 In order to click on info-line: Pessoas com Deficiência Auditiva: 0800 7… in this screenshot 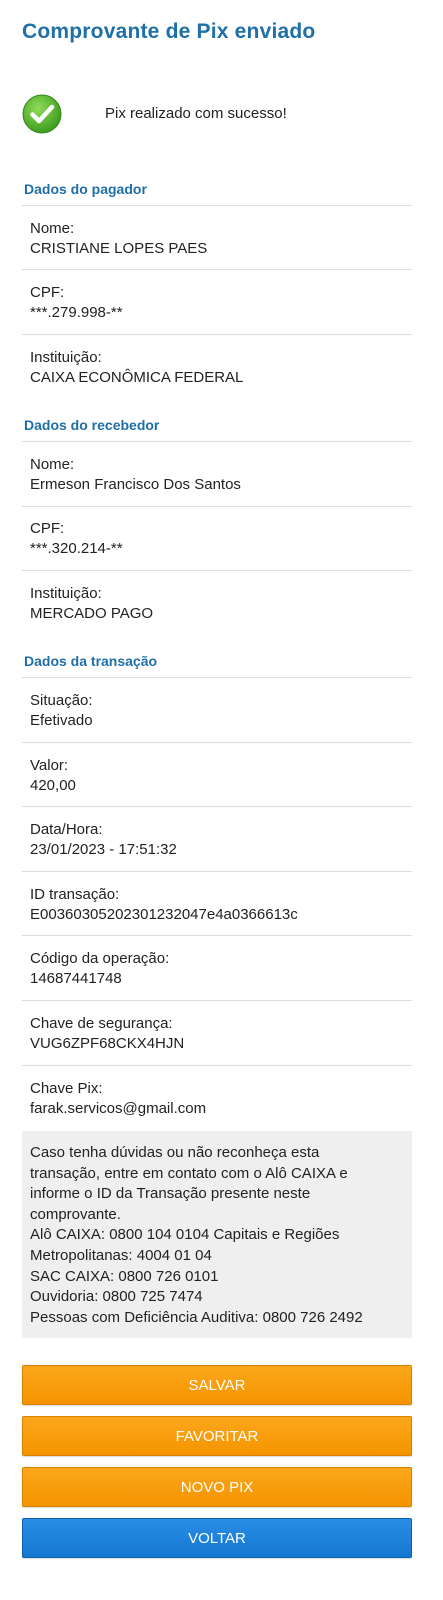, I will do `click(196, 1317)`.